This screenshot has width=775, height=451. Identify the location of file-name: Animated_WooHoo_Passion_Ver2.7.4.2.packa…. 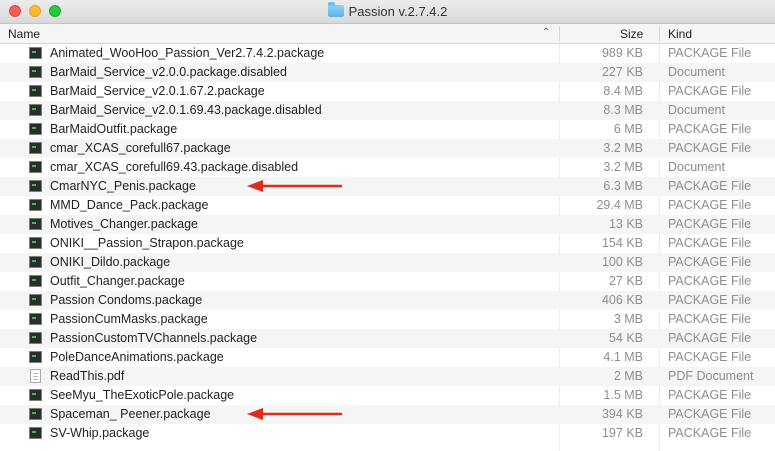
(187, 53).